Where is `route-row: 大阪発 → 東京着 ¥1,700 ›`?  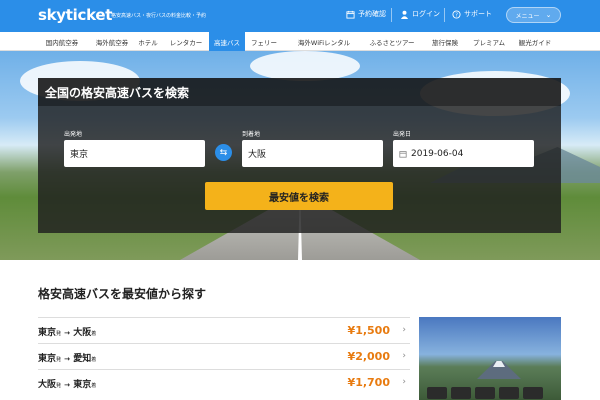
route-row: 大阪発 → 東京着 ¥1,700 › is located at coordinates (224, 382).